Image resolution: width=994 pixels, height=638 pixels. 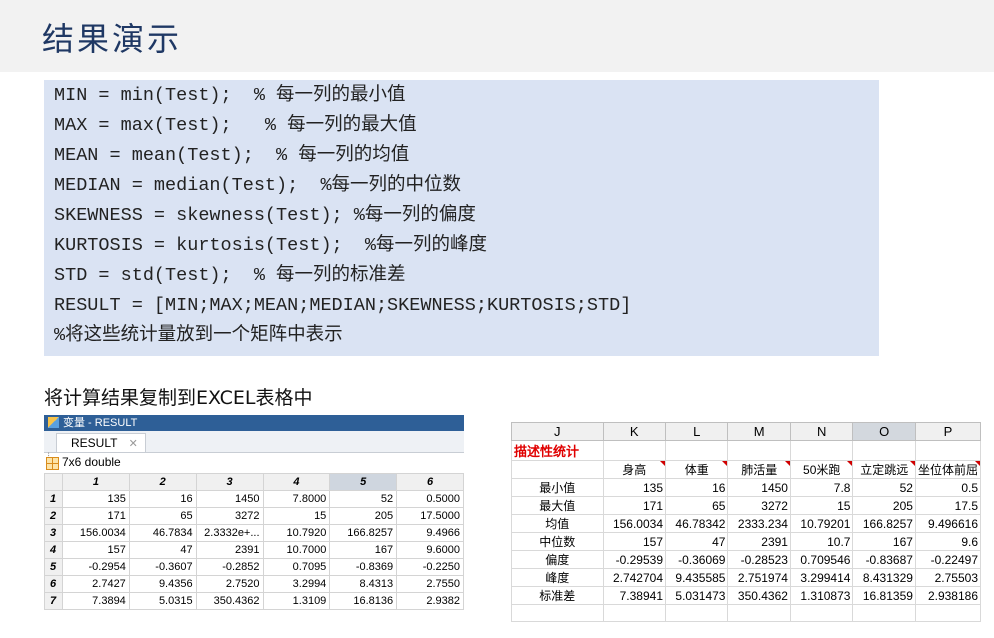 I want to click on excel-cell: 9.435585, so click(x=696, y=577).